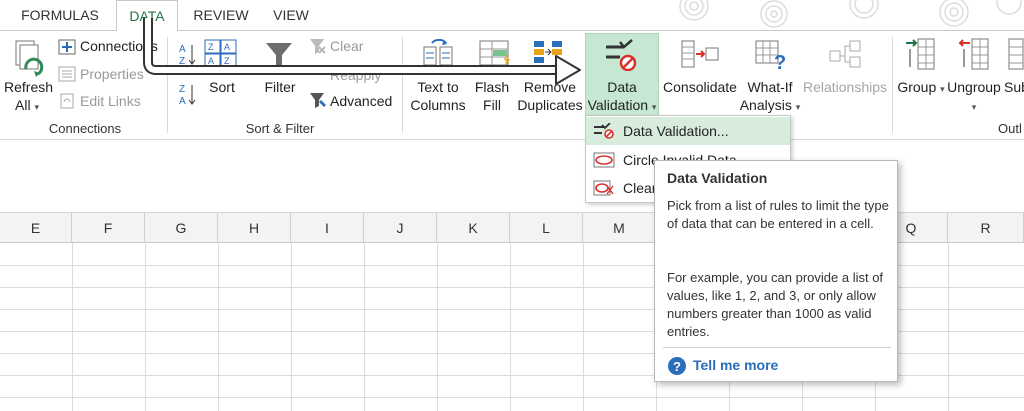  I want to click on filter-funnel-icon, so click(279, 56).